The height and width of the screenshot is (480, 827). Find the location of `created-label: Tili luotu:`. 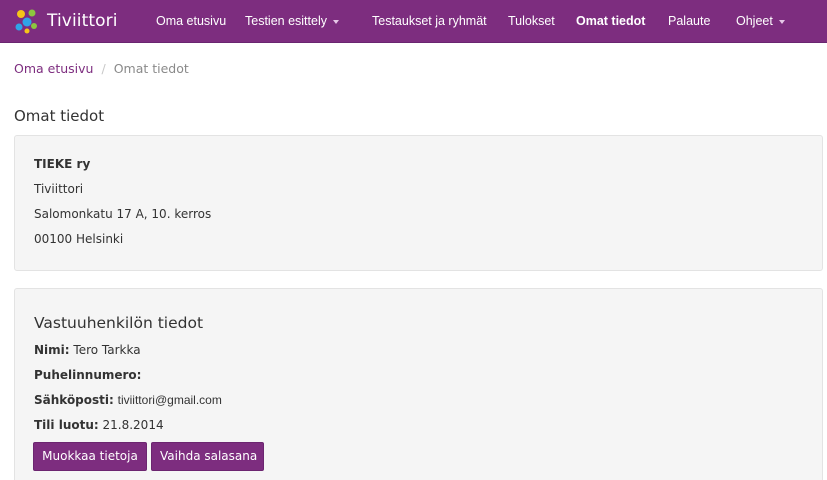

created-label: Tili luotu: is located at coordinates (66, 425).